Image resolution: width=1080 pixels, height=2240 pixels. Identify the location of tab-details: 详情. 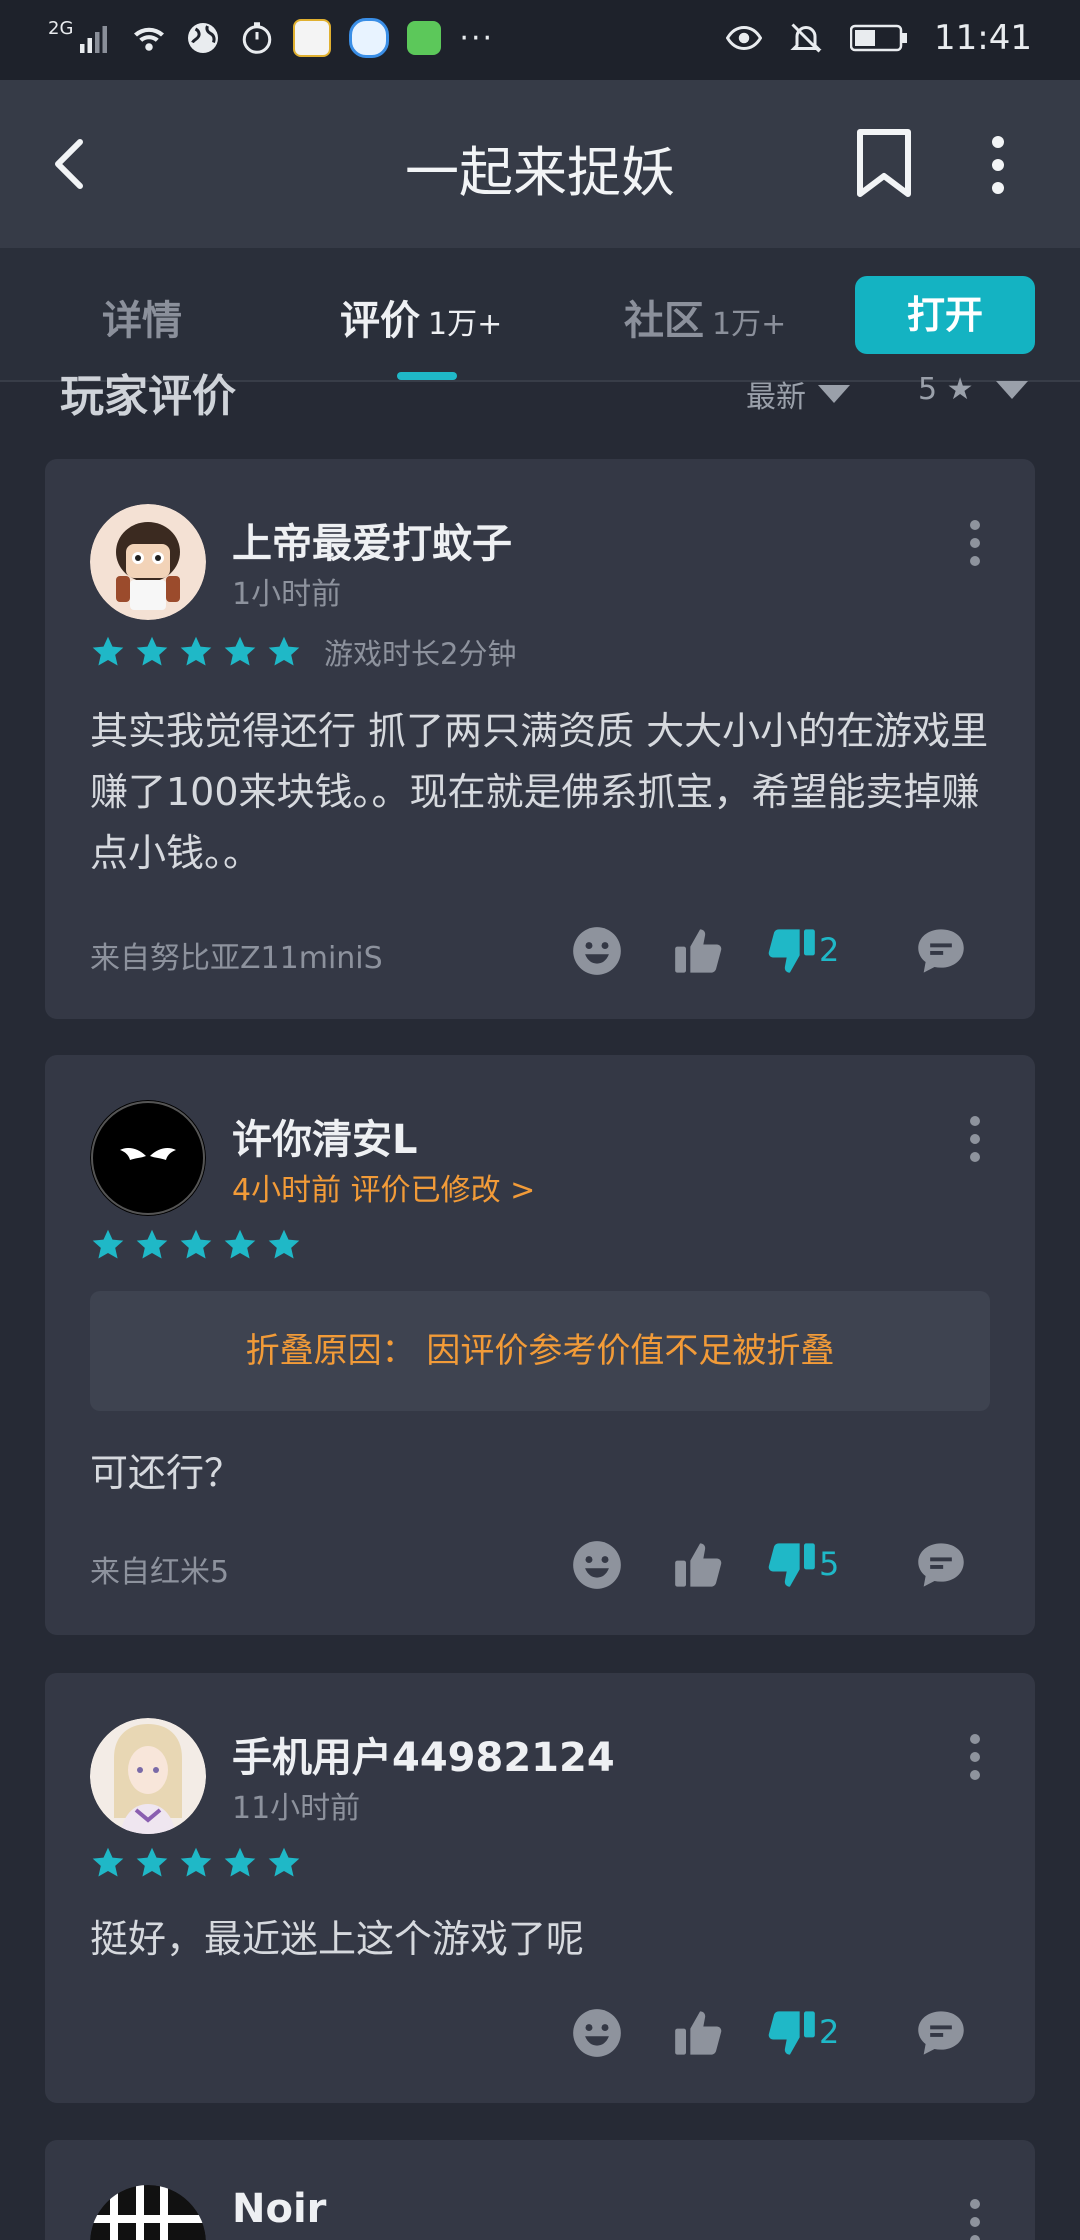
(142, 317).